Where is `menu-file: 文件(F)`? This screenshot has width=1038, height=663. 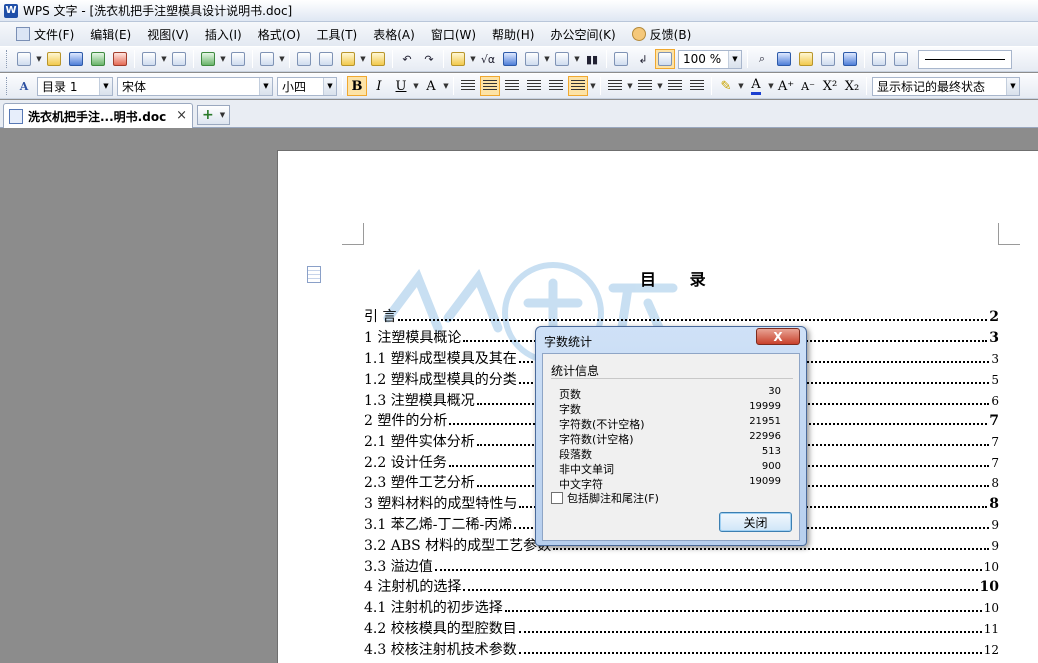 menu-file: 文件(F) is located at coordinates (45, 34).